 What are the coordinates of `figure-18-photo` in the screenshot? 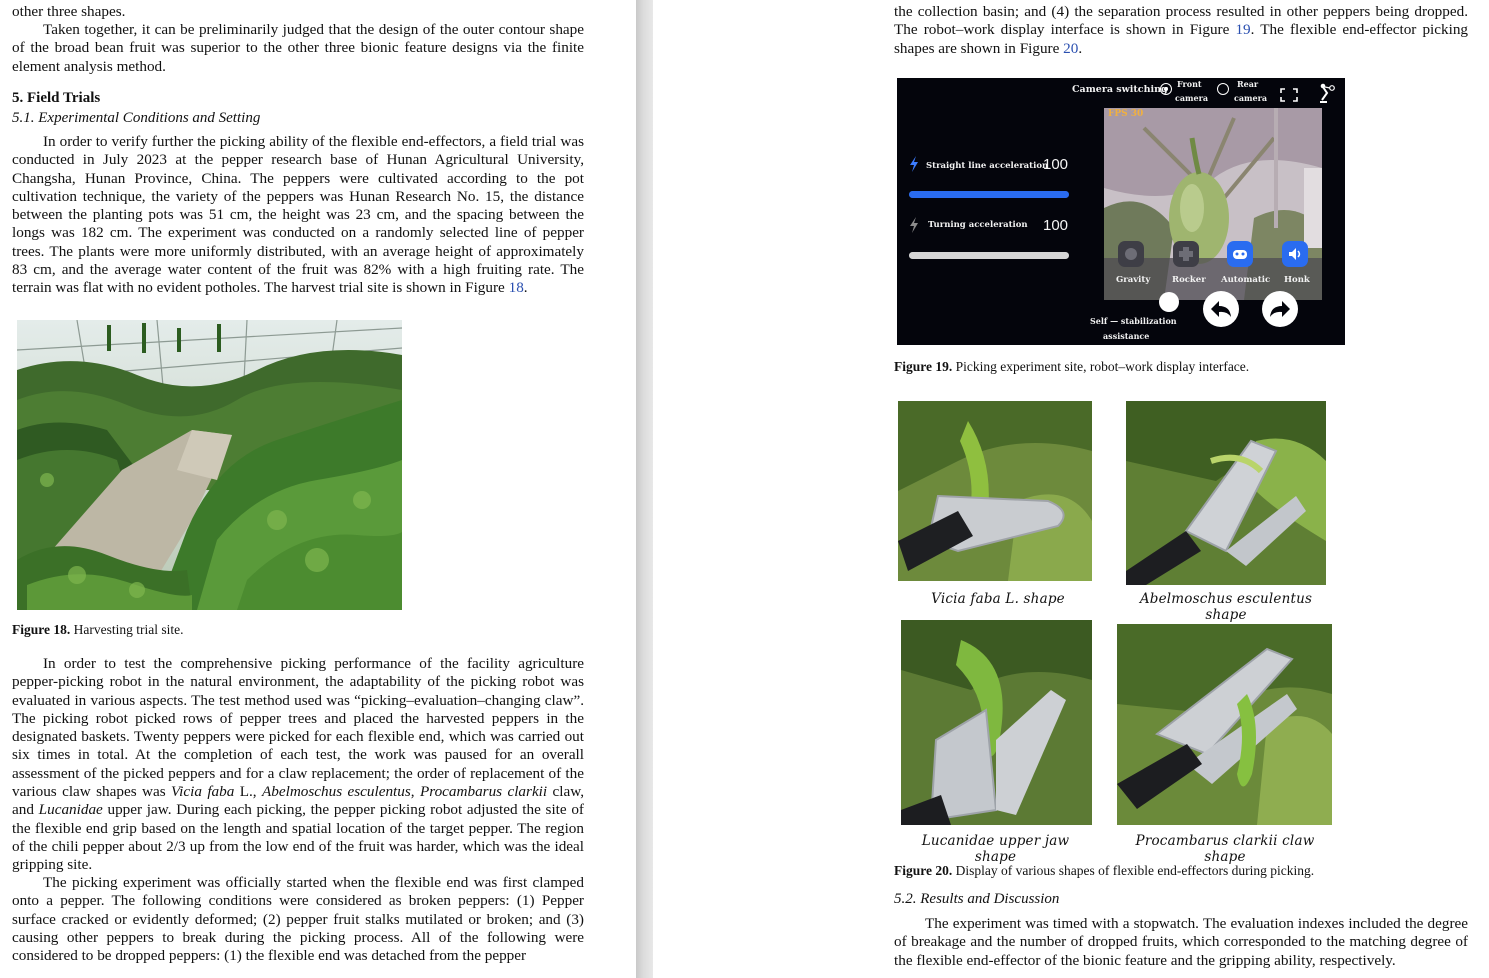 It's located at (209, 465).